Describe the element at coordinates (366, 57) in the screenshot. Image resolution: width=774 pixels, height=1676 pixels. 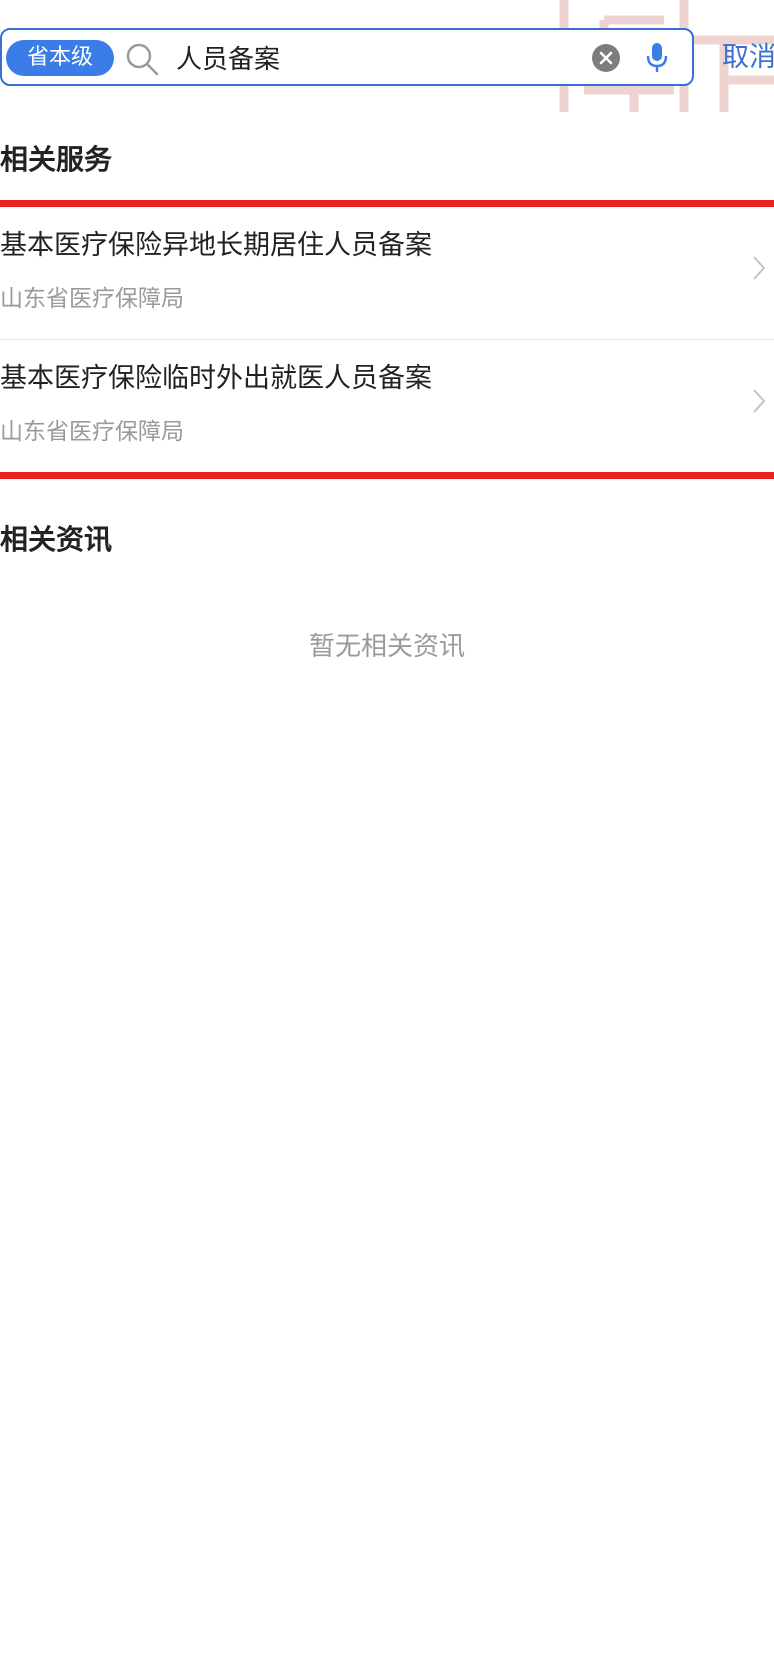
I see `search-input` at that location.